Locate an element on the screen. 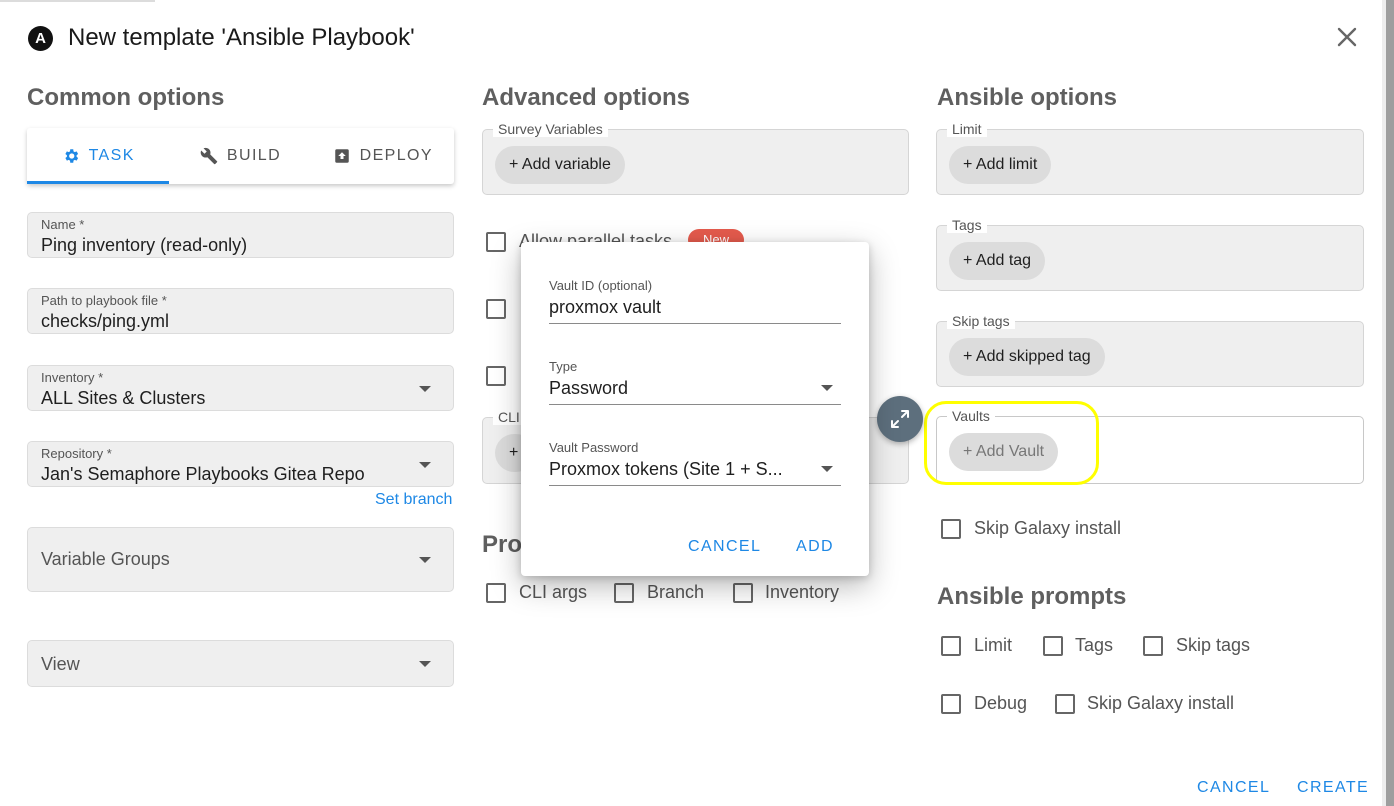 The image size is (1394, 806). tags-box: Tags + Add tag is located at coordinates (1150, 254).